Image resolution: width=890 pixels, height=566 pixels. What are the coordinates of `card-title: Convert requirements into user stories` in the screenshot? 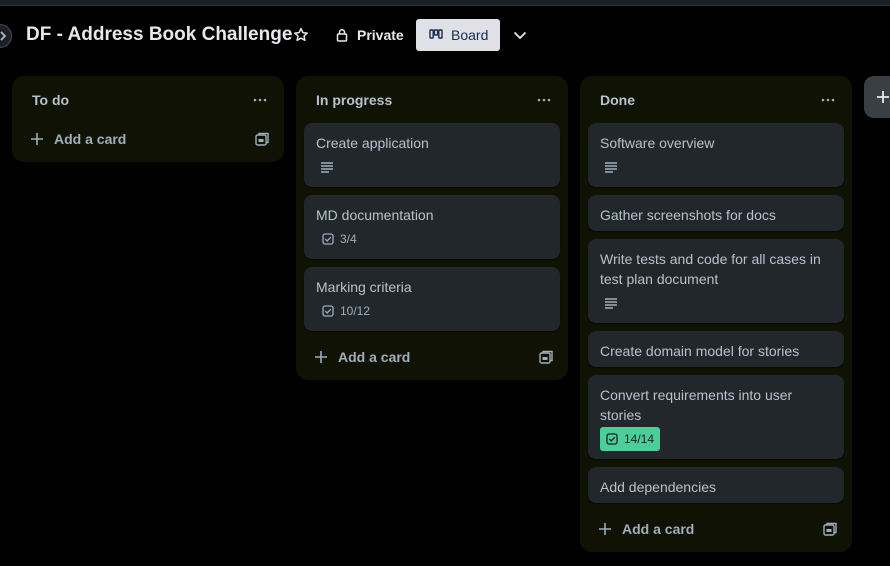 It's located at (696, 405).